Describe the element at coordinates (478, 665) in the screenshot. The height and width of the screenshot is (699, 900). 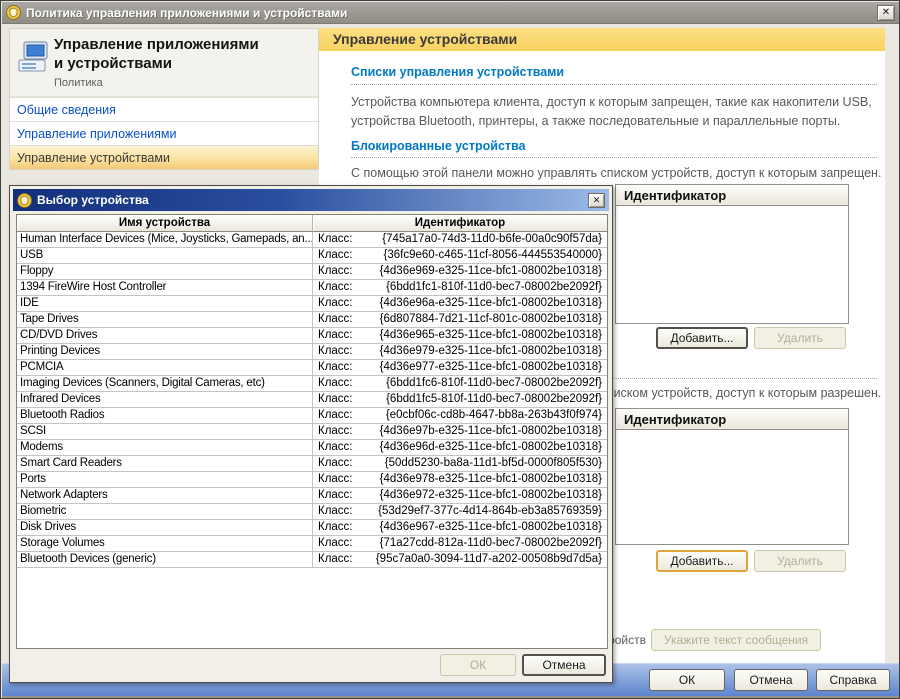
I see `dialog-ok-button: ОК` at that location.